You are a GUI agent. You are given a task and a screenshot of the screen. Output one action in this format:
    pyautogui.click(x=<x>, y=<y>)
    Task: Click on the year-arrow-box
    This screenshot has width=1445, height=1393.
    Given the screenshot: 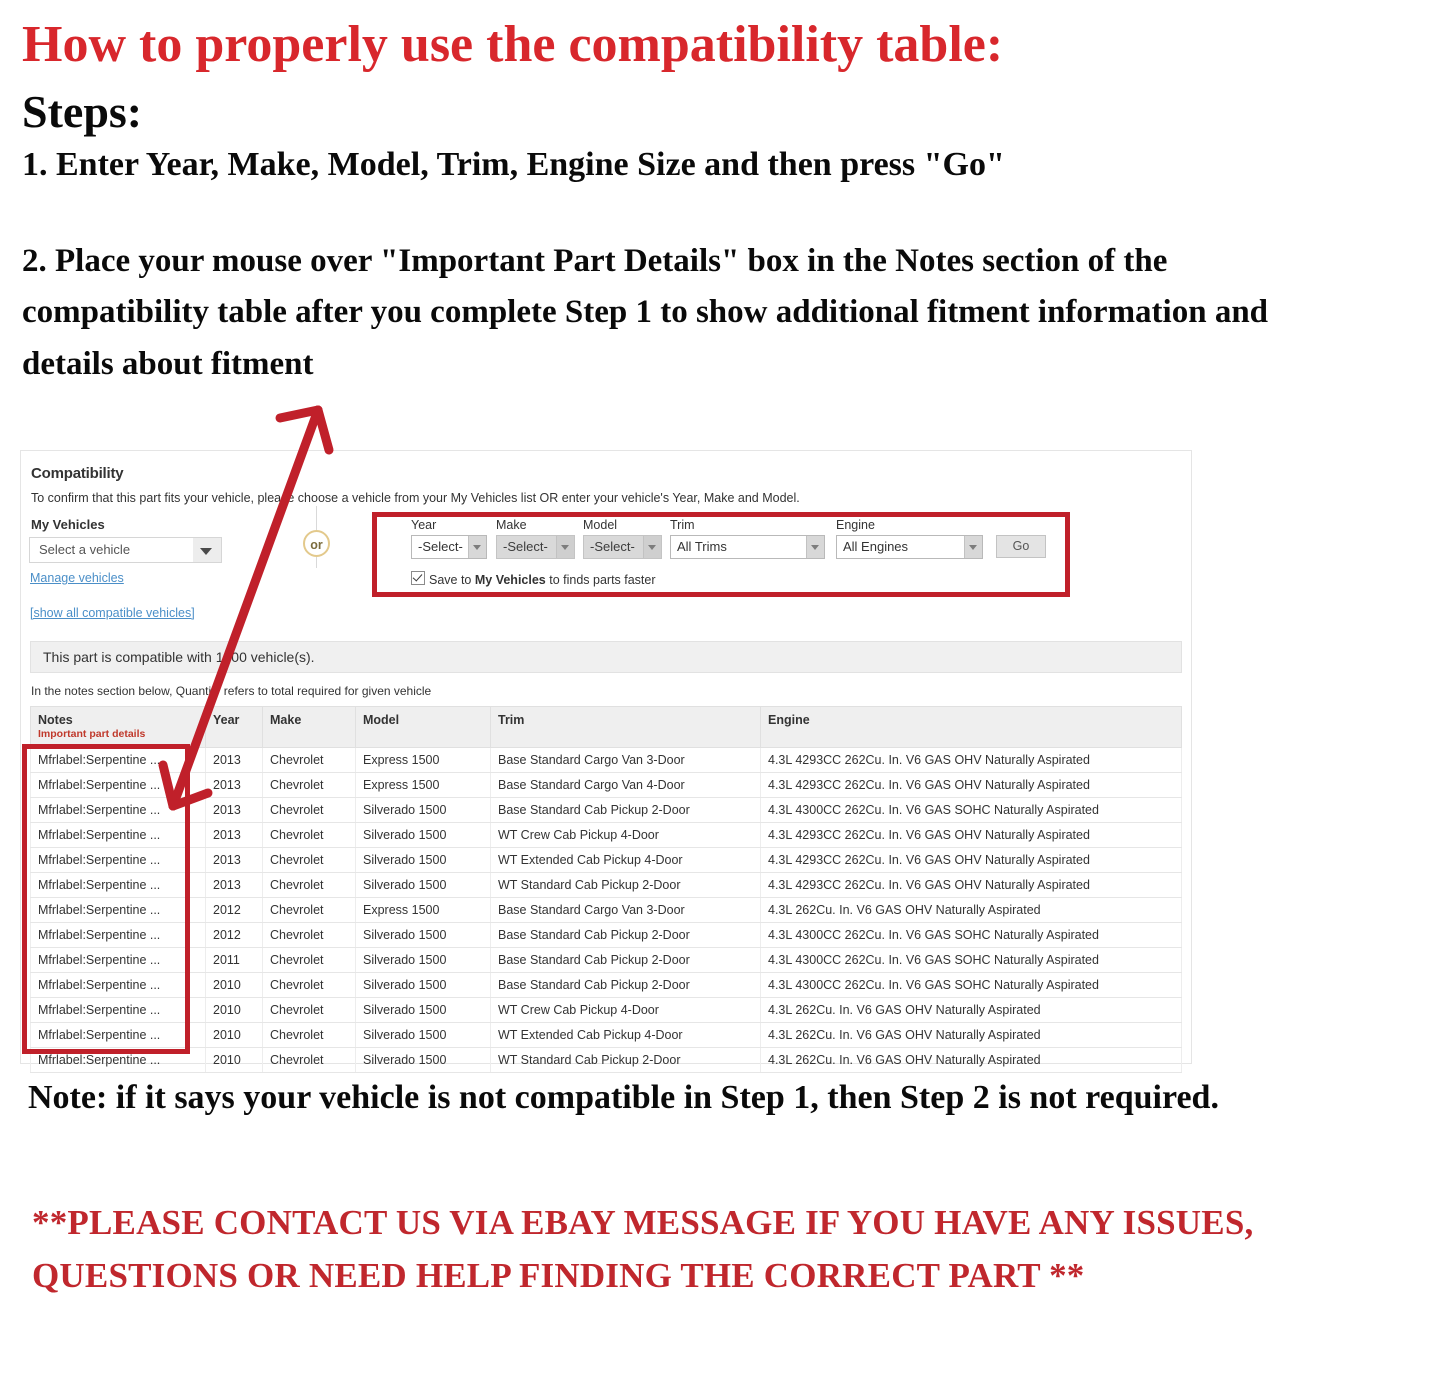 What is the action you would take?
    pyautogui.click(x=477, y=547)
    